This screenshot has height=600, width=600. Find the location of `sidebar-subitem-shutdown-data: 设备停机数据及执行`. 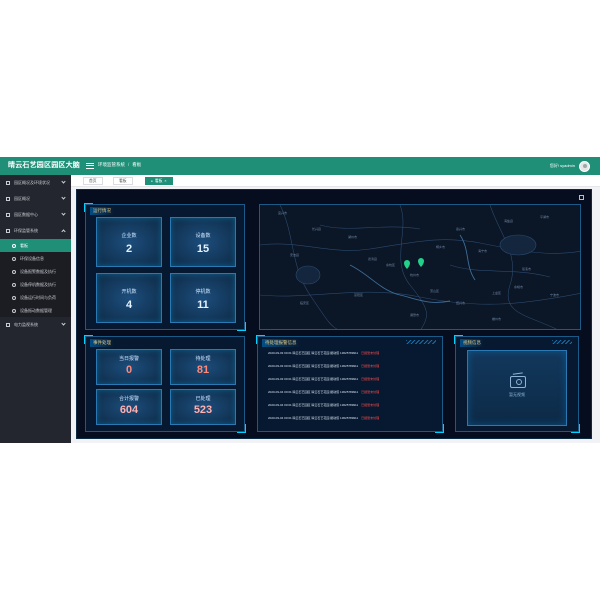

sidebar-subitem-shutdown-data: 设备停机数据及执行 is located at coordinates (35, 284).